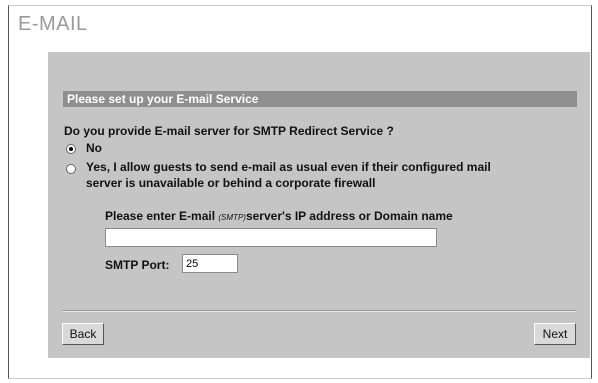 This screenshot has height=383, width=598. What do you see at coordinates (320, 99) in the screenshot?
I see `section-header: Please set up your E-mail Service` at bounding box center [320, 99].